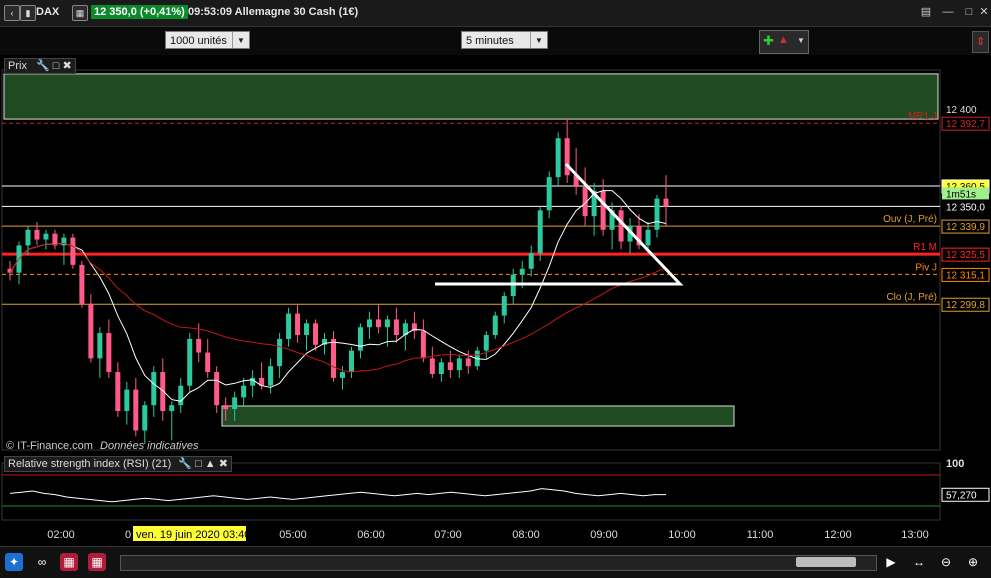  Describe the element at coordinates (28, 13) in the screenshot. I see `chart-bars-icon: ▮` at that location.